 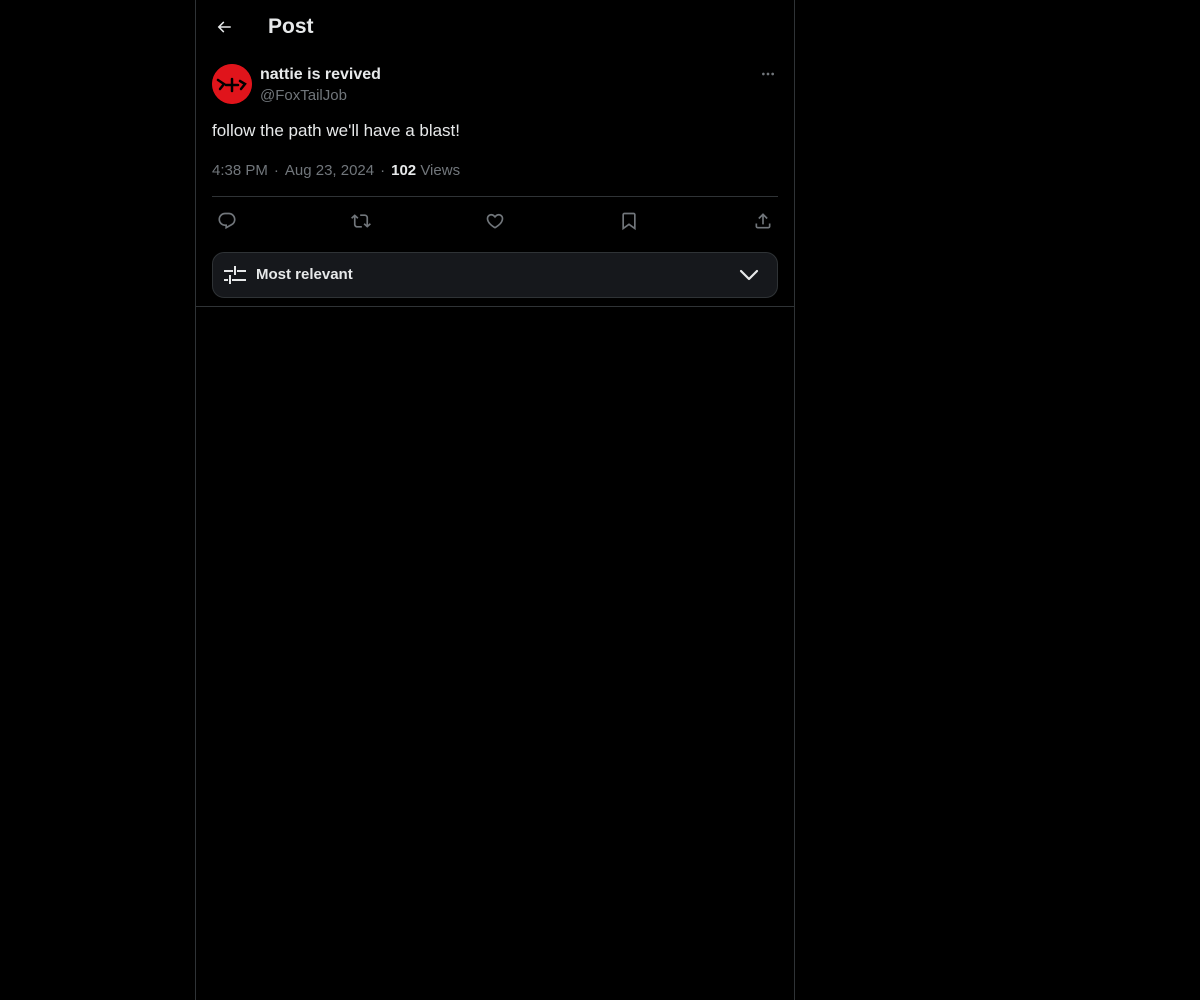 I want to click on repost-icon, so click(x=361, y=221).